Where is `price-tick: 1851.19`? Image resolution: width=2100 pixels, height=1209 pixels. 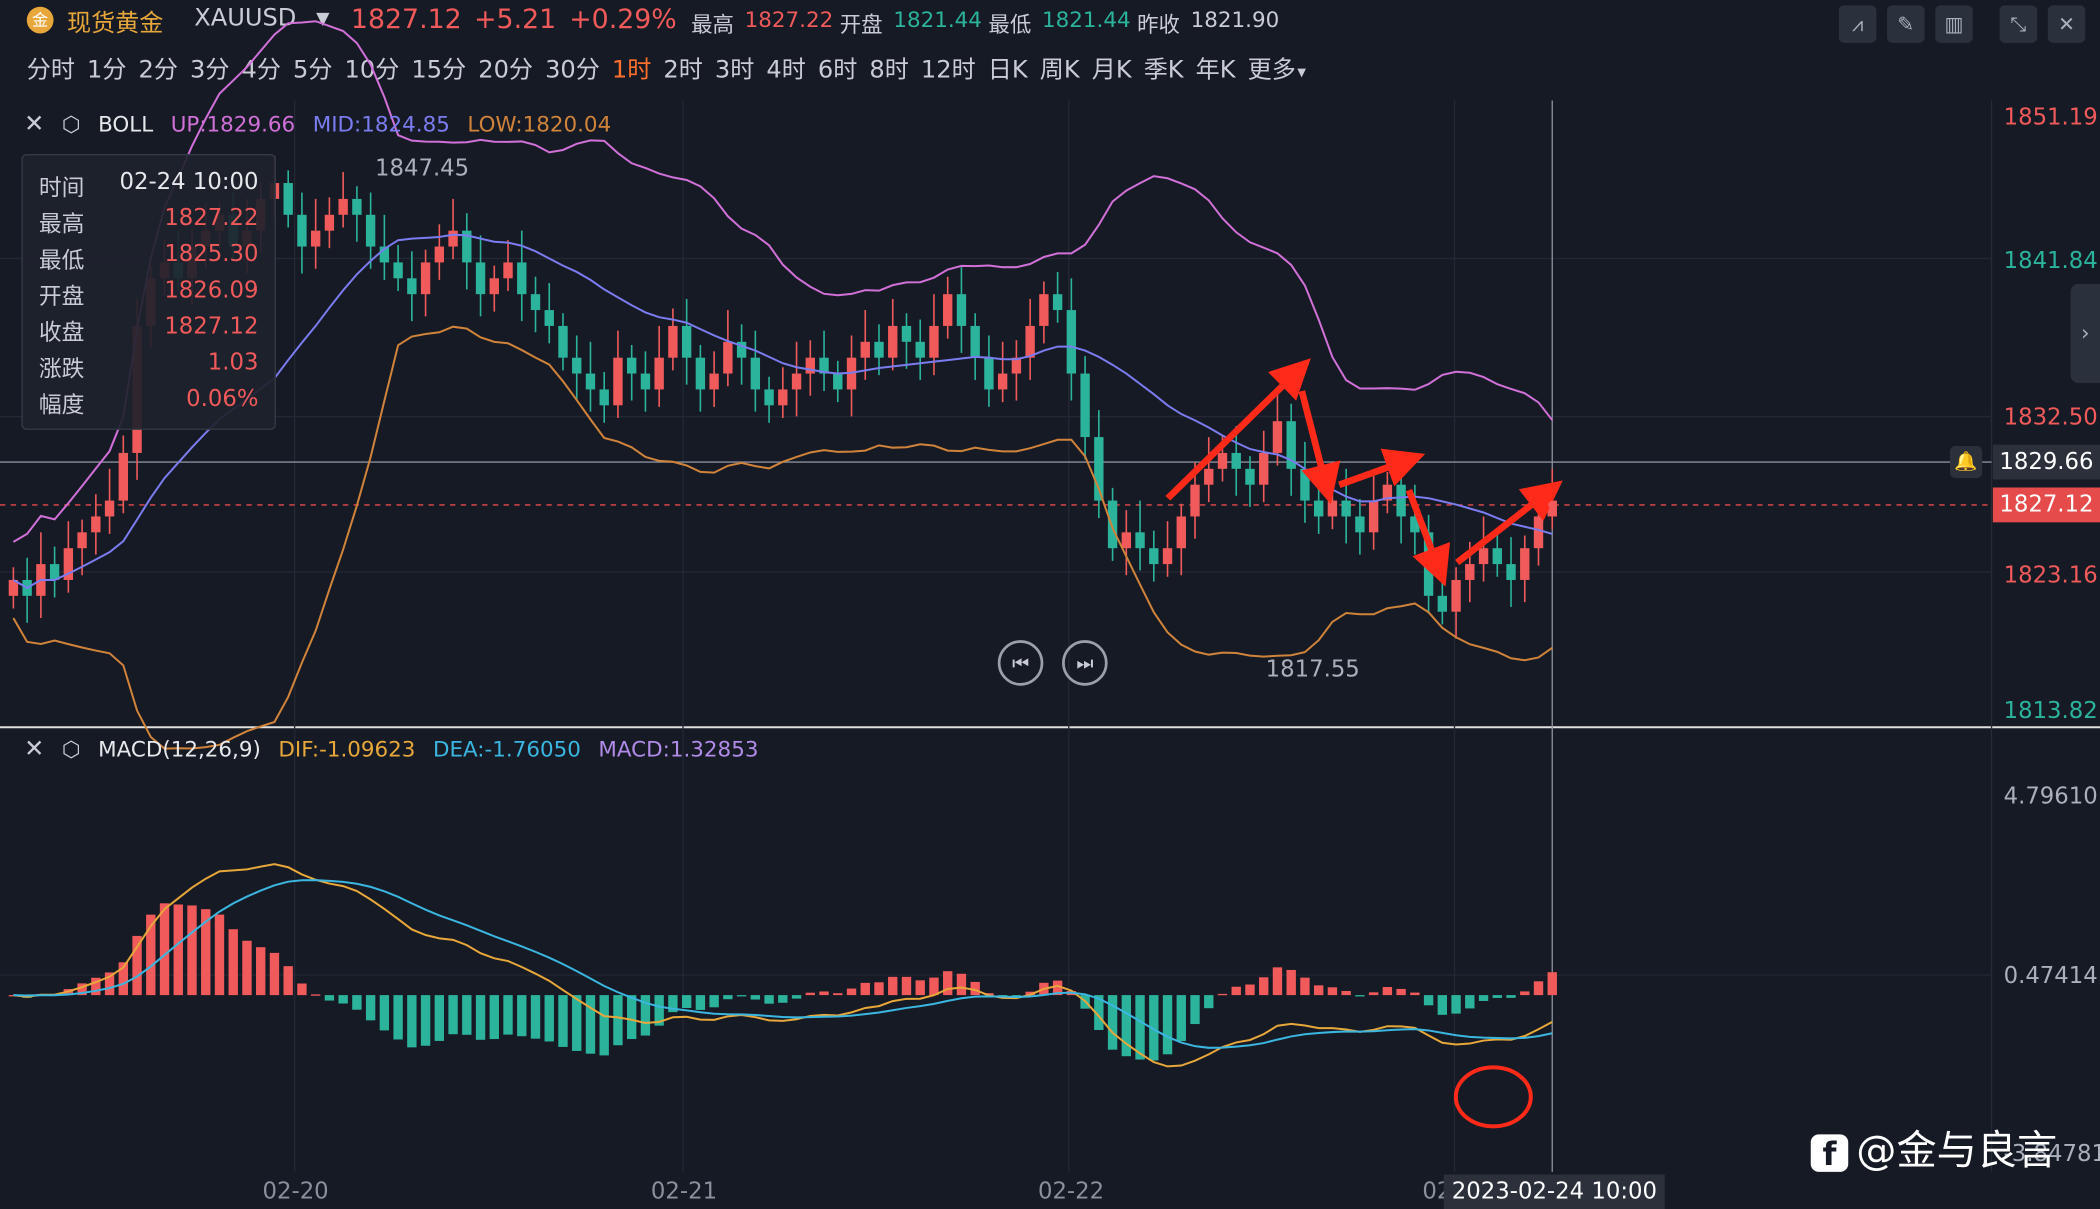 price-tick: 1851.19 is located at coordinates (2050, 118).